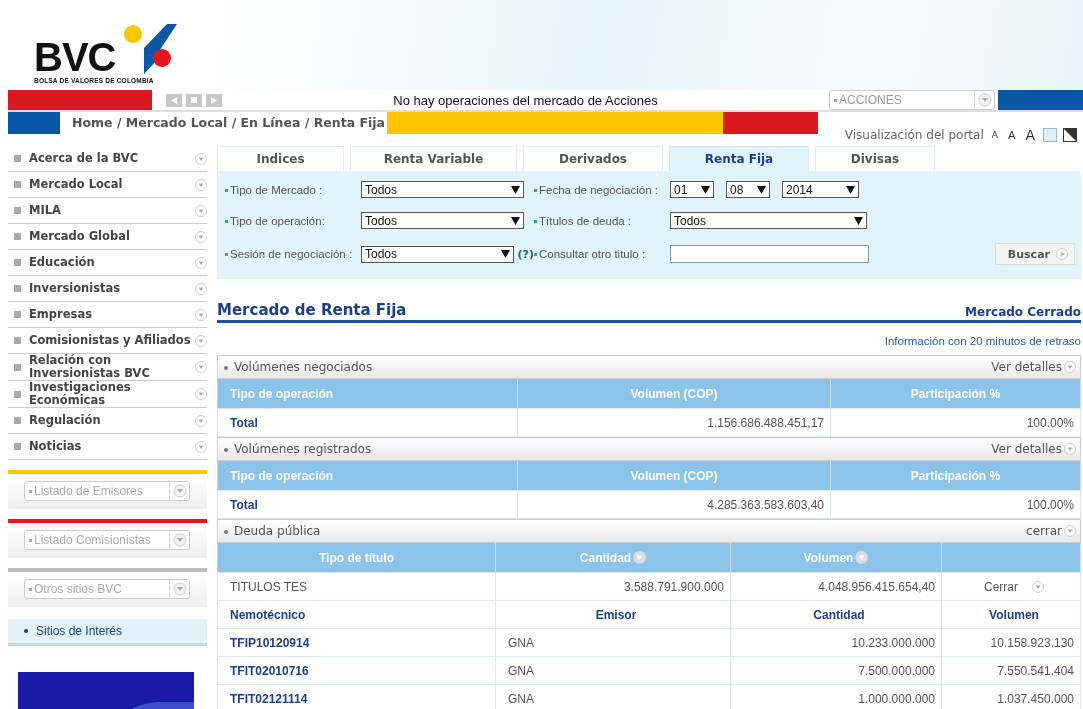 The height and width of the screenshot is (709, 1083). I want to click on tab: Indices, so click(280, 158).